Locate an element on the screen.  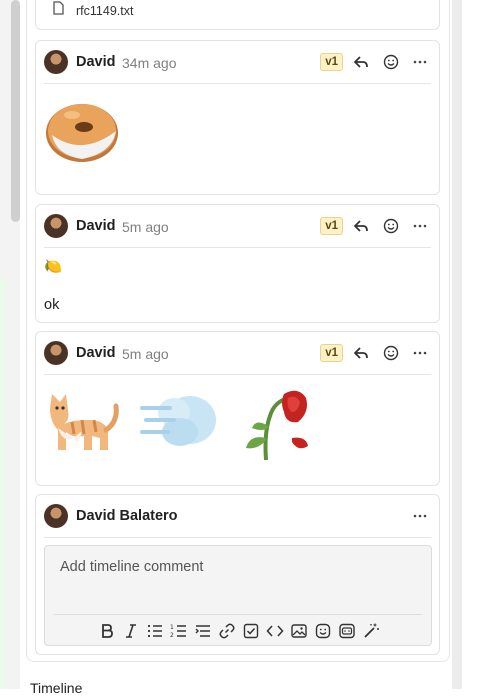
attachment-card: rfc1149.txt is located at coordinates (237, 15).